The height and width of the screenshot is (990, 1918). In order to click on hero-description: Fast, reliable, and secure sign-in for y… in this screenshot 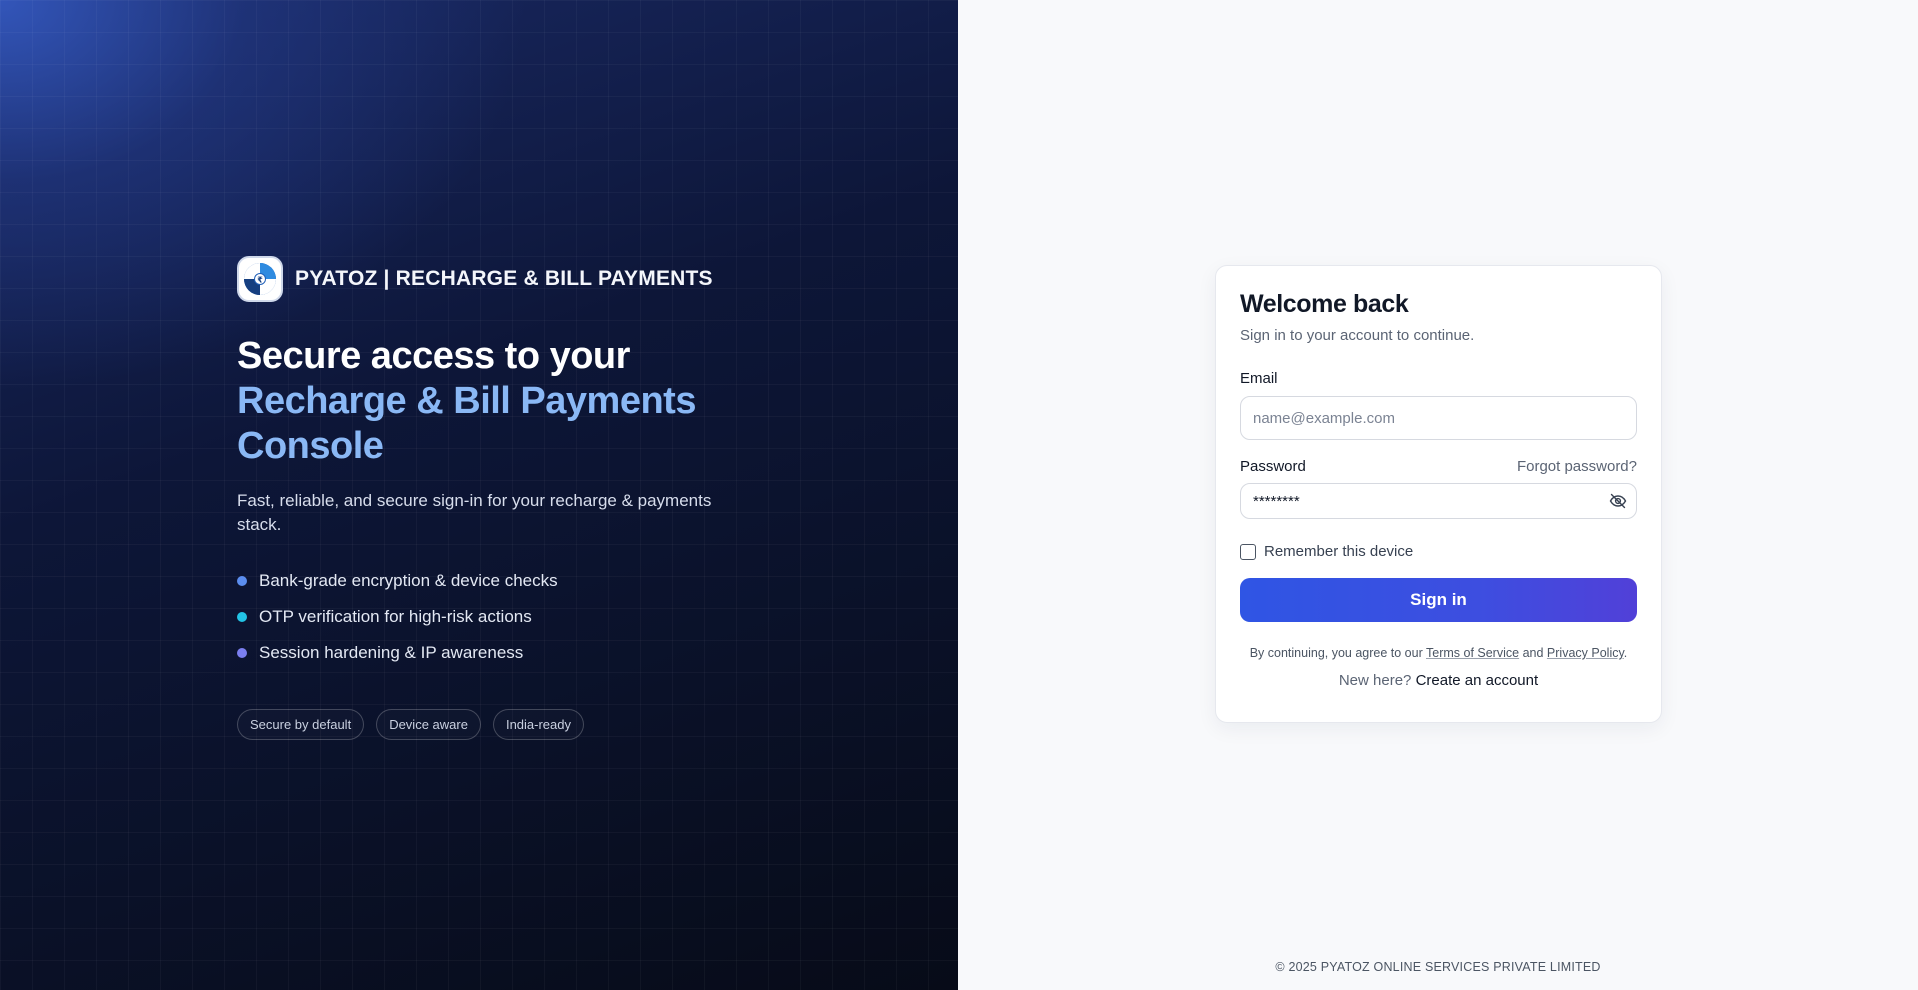, I will do `click(474, 512)`.